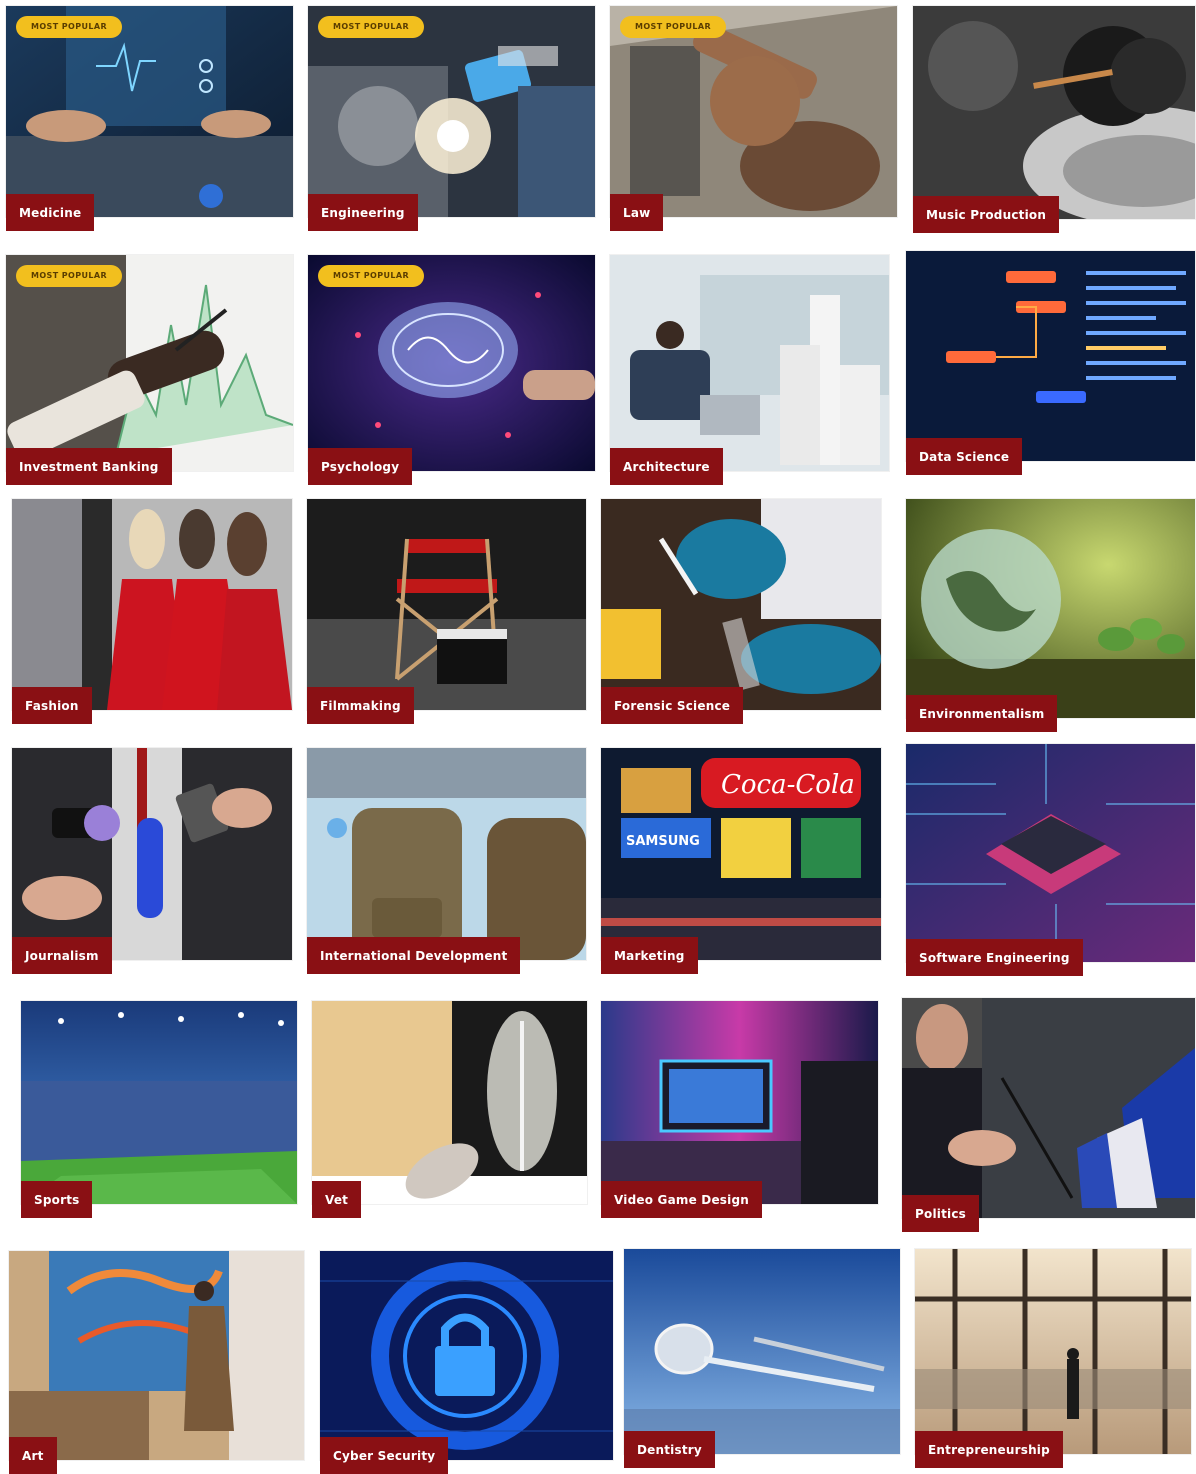 The width and height of the screenshot is (1196, 1474). What do you see at coordinates (753, 118) in the screenshot?
I see `card-law: MOST POPULAR Law` at bounding box center [753, 118].